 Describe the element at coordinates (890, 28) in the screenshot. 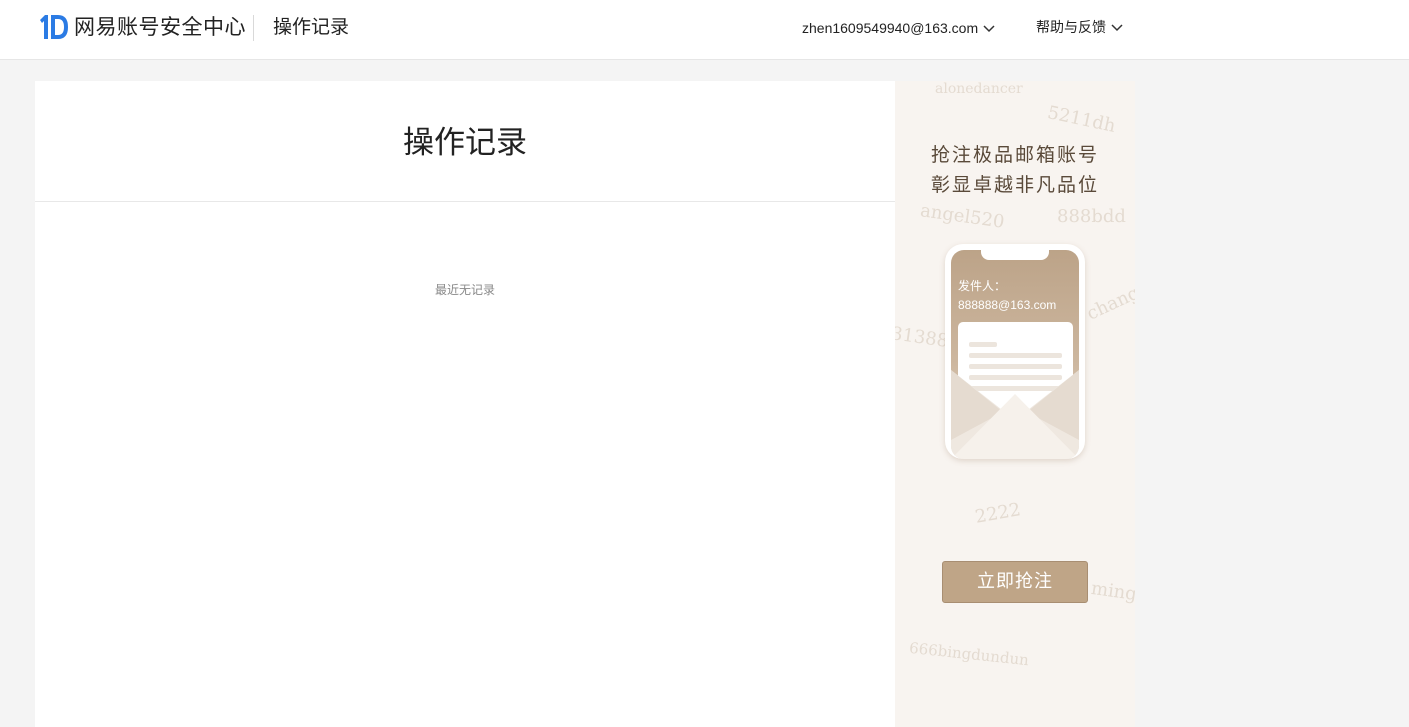

I see `account-email: zhen1609549940@163.com` at that location.